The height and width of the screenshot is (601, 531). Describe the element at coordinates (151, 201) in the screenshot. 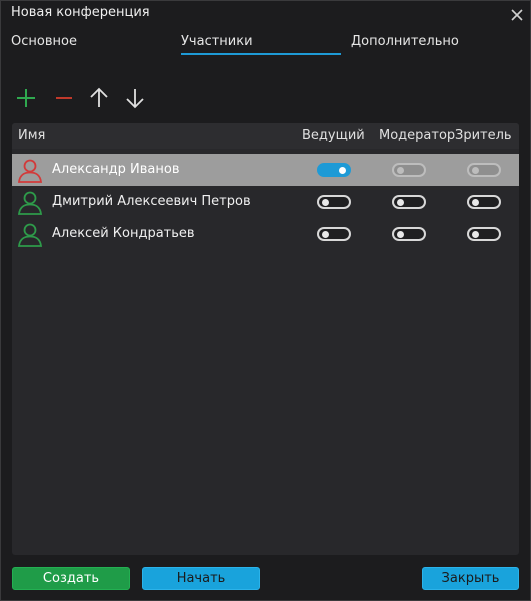

I see `participant-name: Дмитрий Алексеевич Петров` at that location.